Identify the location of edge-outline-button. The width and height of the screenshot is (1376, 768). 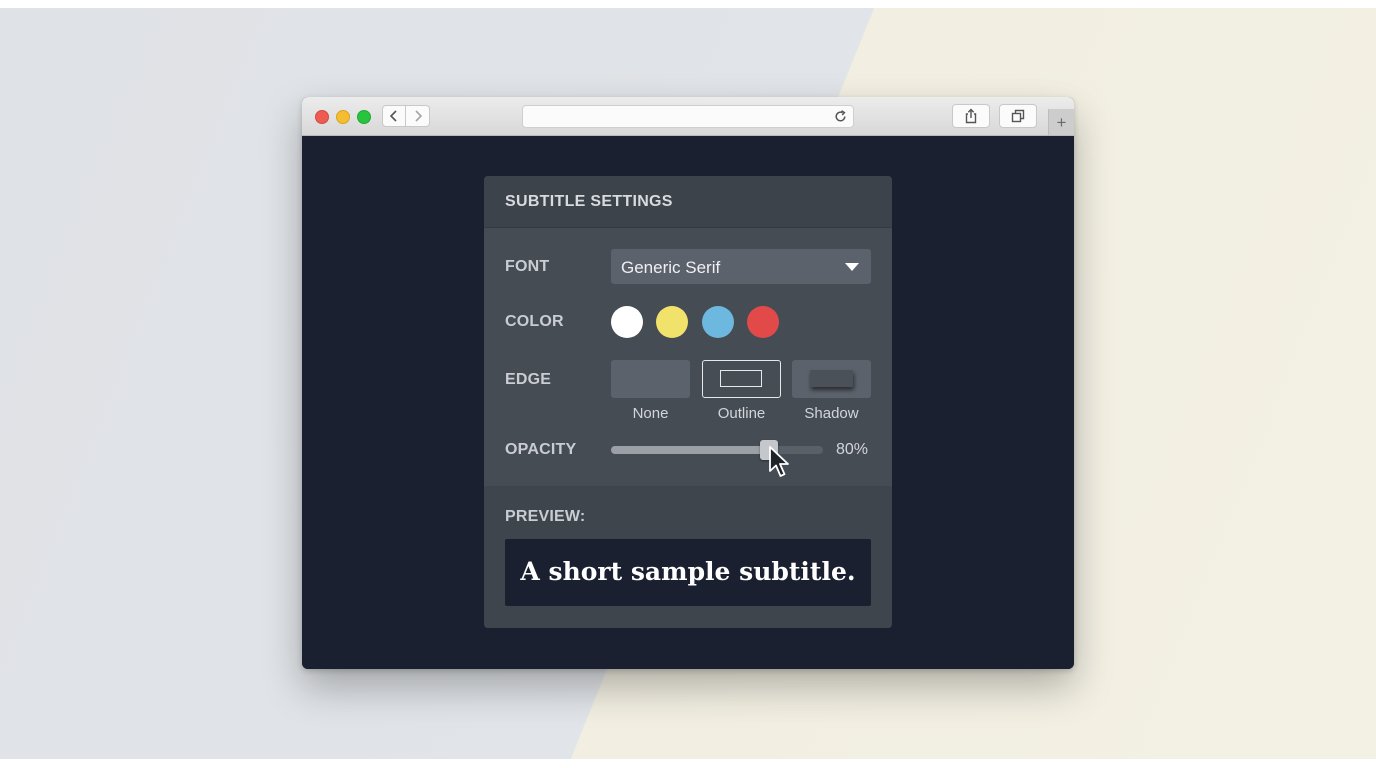
(741, 379).